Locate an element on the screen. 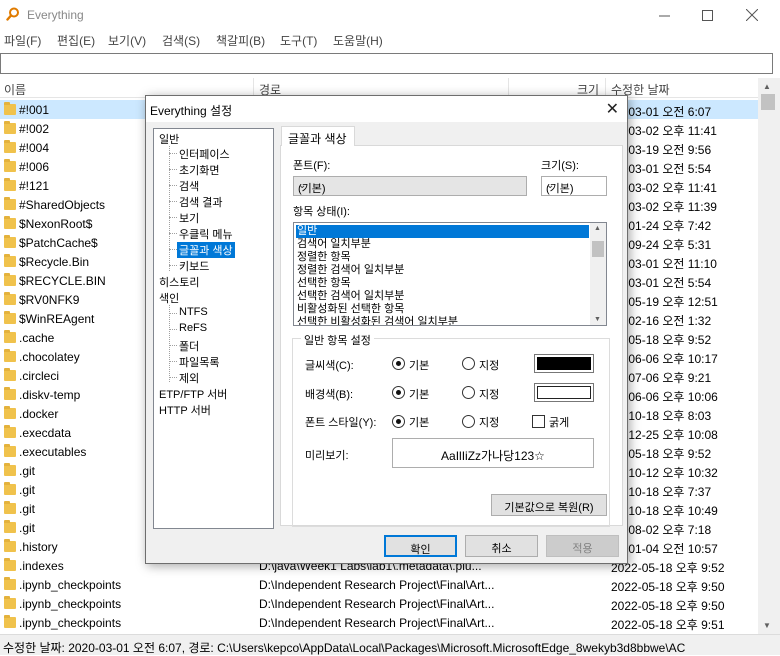 Image resolution: width=780 pixels, height=656 pixels. menu-bookmarks: 책갈피(B) is located at coordinates (240, 40).